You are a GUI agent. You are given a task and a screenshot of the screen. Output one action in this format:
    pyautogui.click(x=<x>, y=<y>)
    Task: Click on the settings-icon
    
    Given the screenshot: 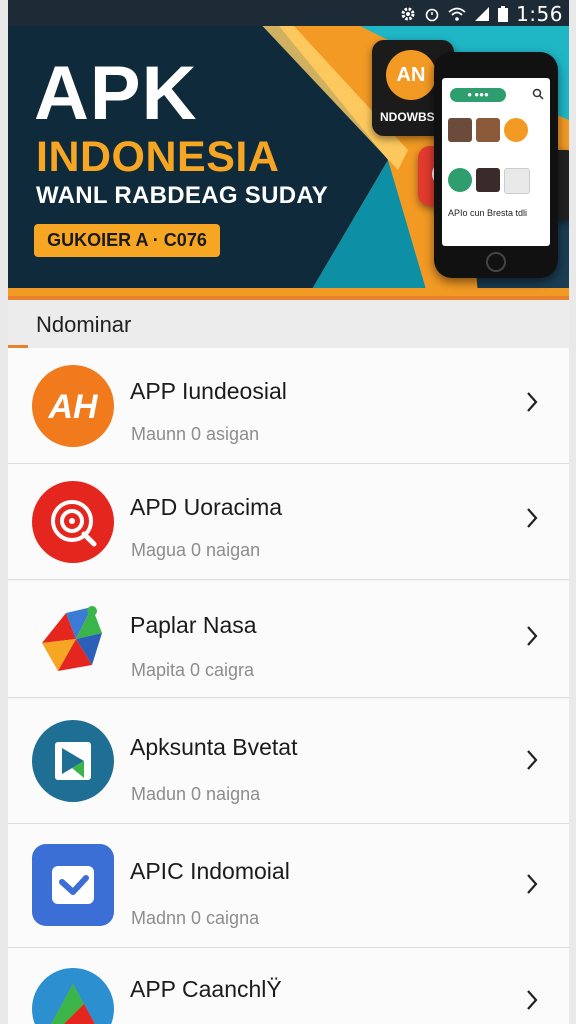 What is the action you would take?
    pyautogui.click(x=408, y=14)
    